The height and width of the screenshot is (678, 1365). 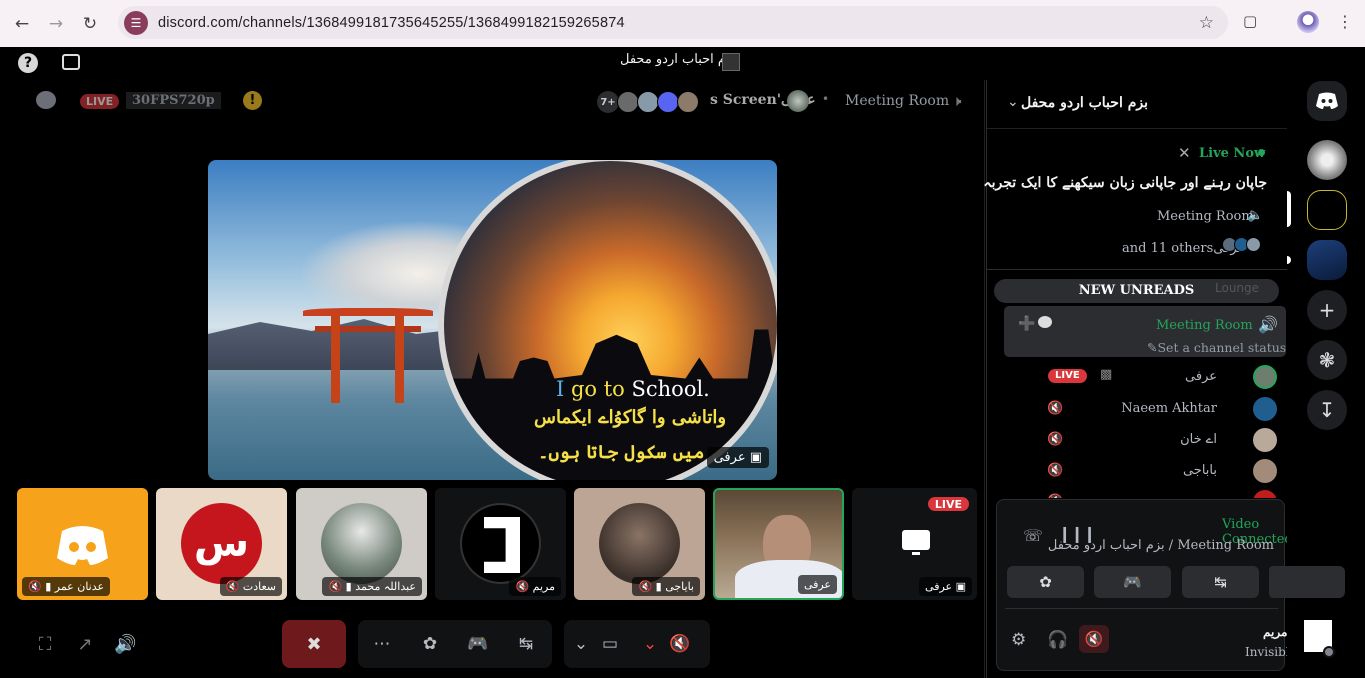 I want to click on voice-member: 🔇 اے خان, so click(x=1137, y=440).